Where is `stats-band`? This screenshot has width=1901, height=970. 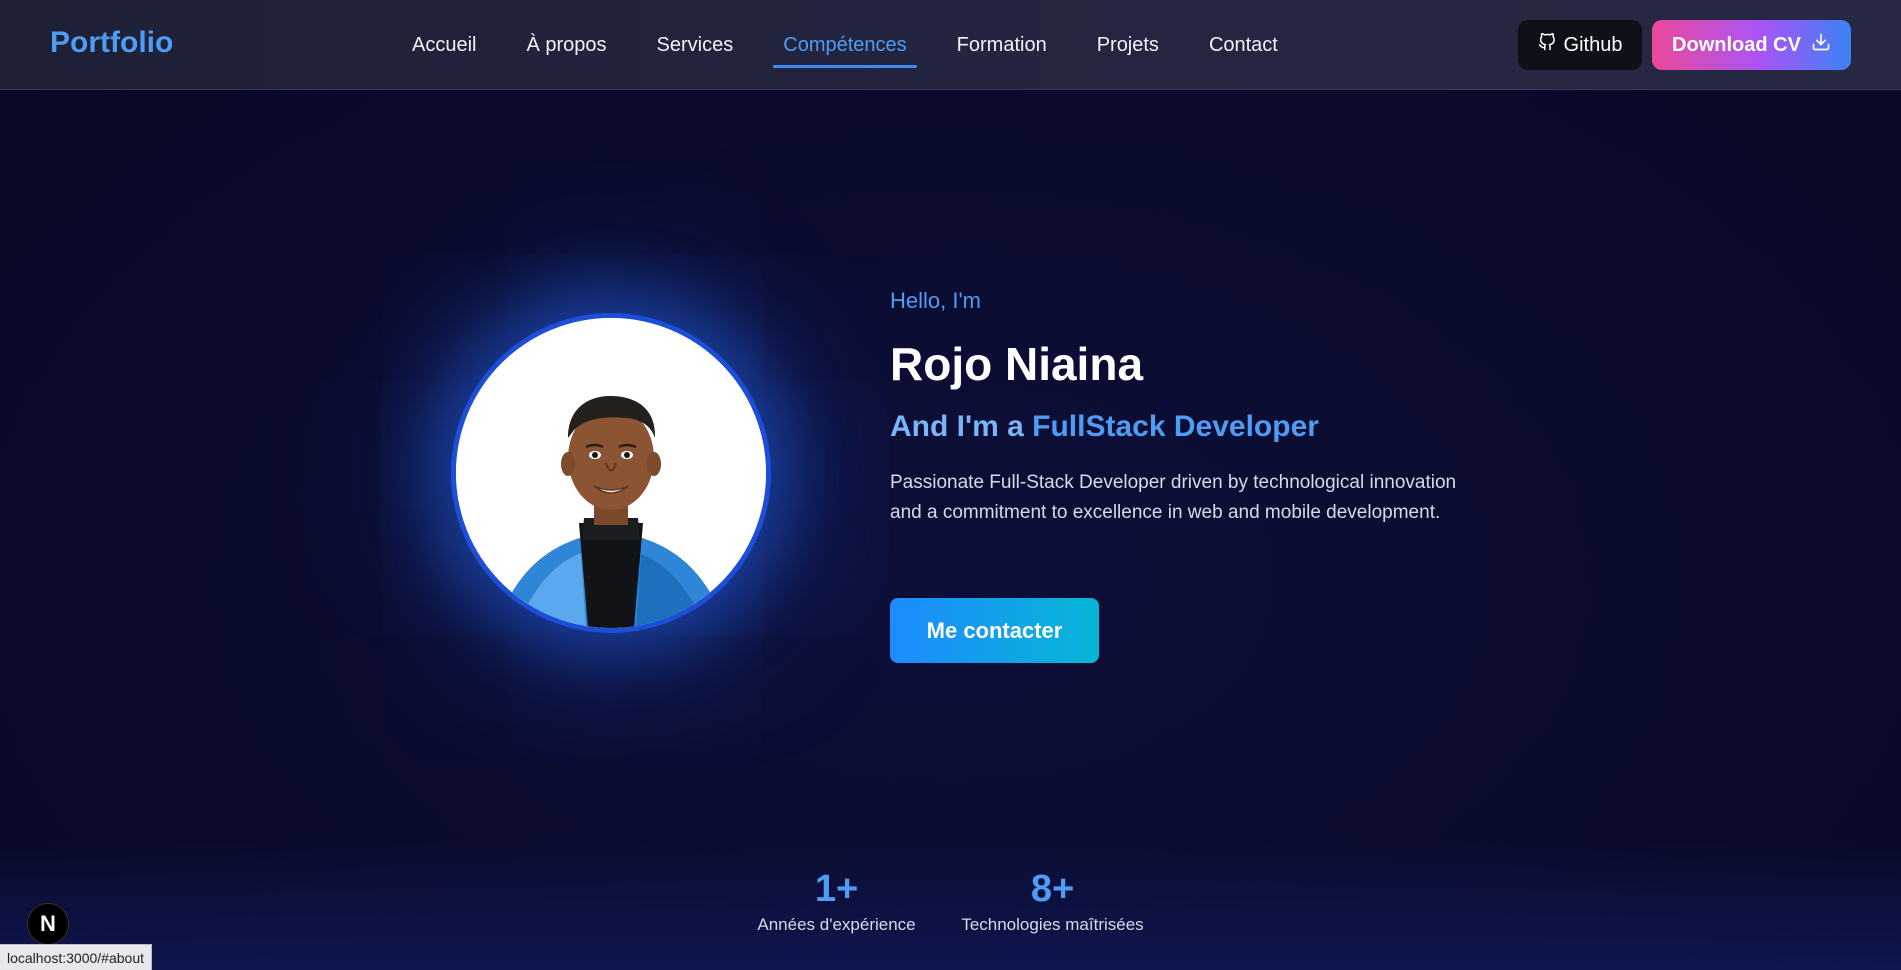 stats-band is located at coordinates (950, 905).